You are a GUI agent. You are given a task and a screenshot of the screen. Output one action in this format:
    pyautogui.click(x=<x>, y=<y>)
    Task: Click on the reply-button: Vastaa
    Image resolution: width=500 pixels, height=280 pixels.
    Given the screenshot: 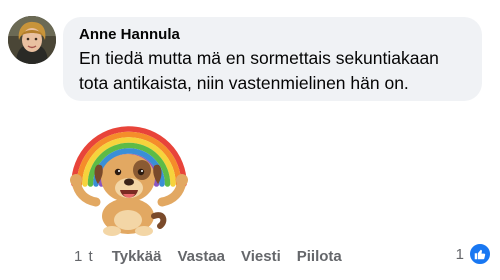 What is the action you would take?
    pyautogui.click(x=201, y=256)
    